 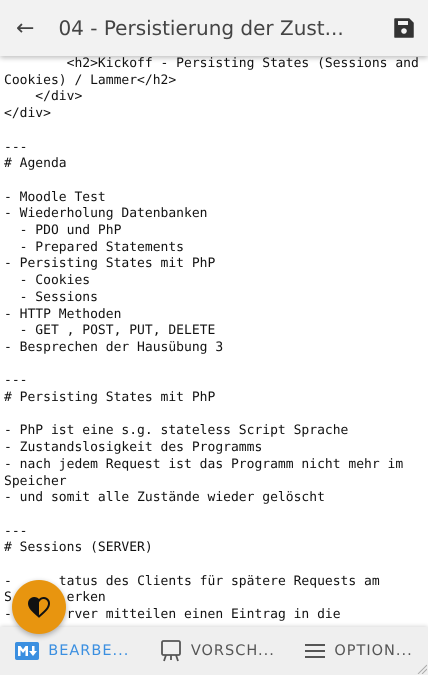 What do you see at coordinates (35, 482) in the screenshot?
I see `code-line: Speicher` at bounding box center [35, 482].